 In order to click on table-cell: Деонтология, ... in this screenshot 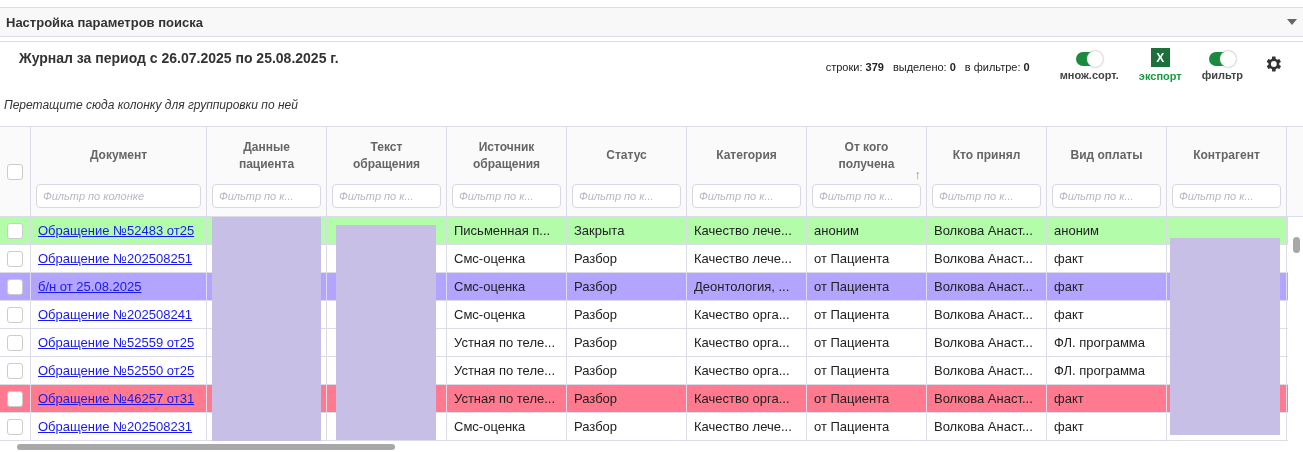, I will do `click(742, 286)`.